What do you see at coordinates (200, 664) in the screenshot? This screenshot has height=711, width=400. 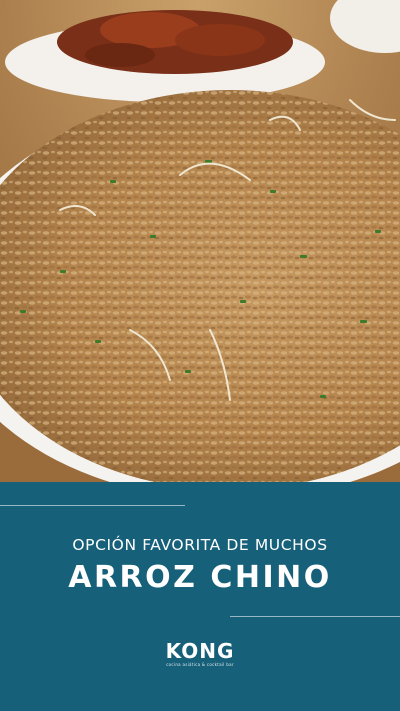 I see `brand-tagline: cocina asiática & cocktail bar` at bounding box center [200, 664].